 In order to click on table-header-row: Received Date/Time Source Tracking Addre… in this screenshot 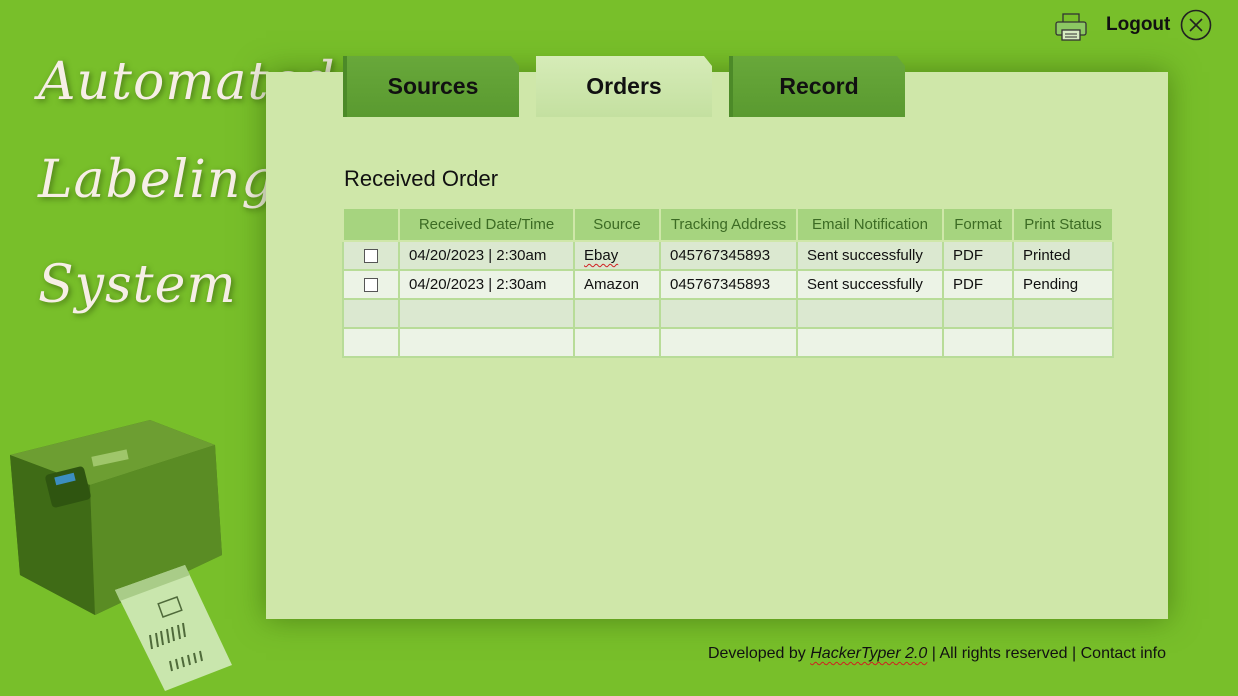, I will do `click(728, 224)`.